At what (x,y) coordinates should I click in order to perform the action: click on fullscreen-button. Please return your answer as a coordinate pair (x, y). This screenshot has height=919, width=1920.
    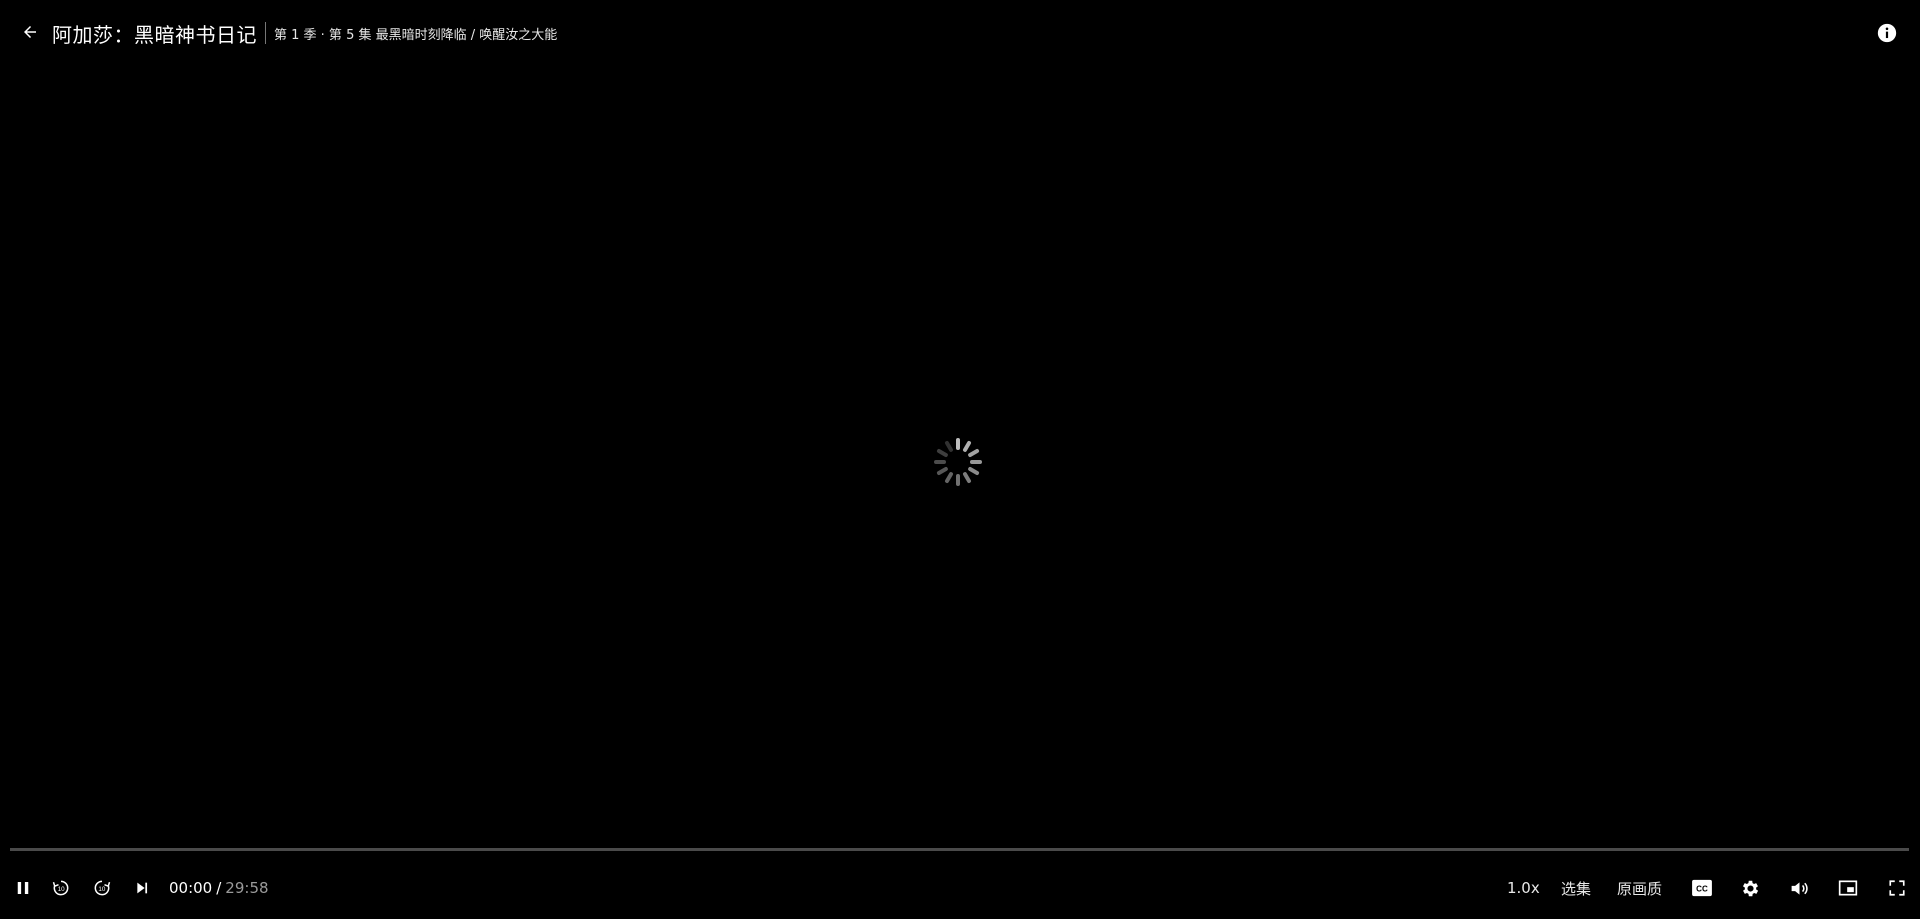
    Looking at the image, I should click on (1897, 888).